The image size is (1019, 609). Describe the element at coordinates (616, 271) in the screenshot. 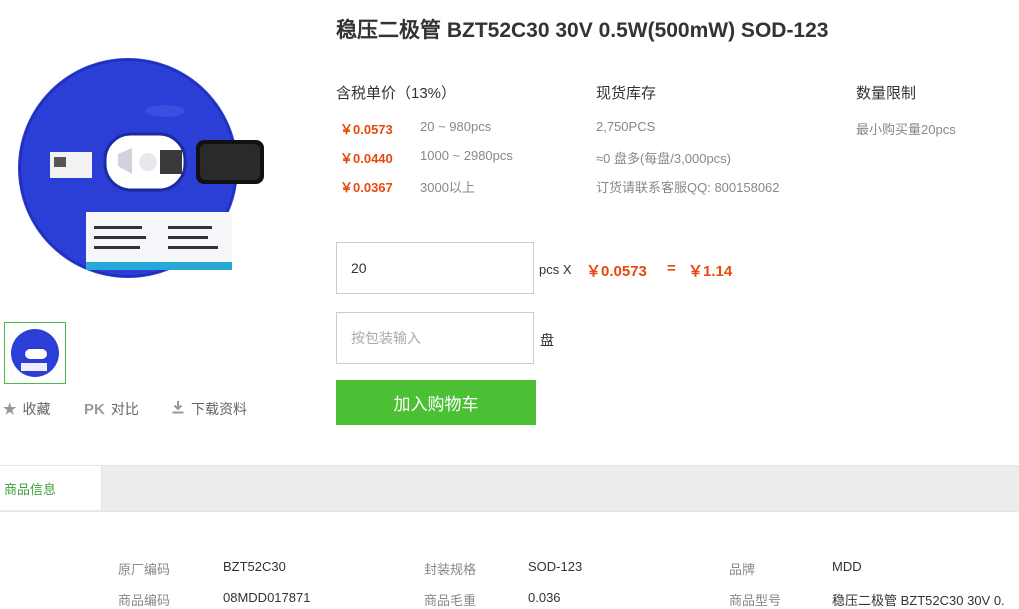

I see `unit-price: ￥0.0573` at that location.